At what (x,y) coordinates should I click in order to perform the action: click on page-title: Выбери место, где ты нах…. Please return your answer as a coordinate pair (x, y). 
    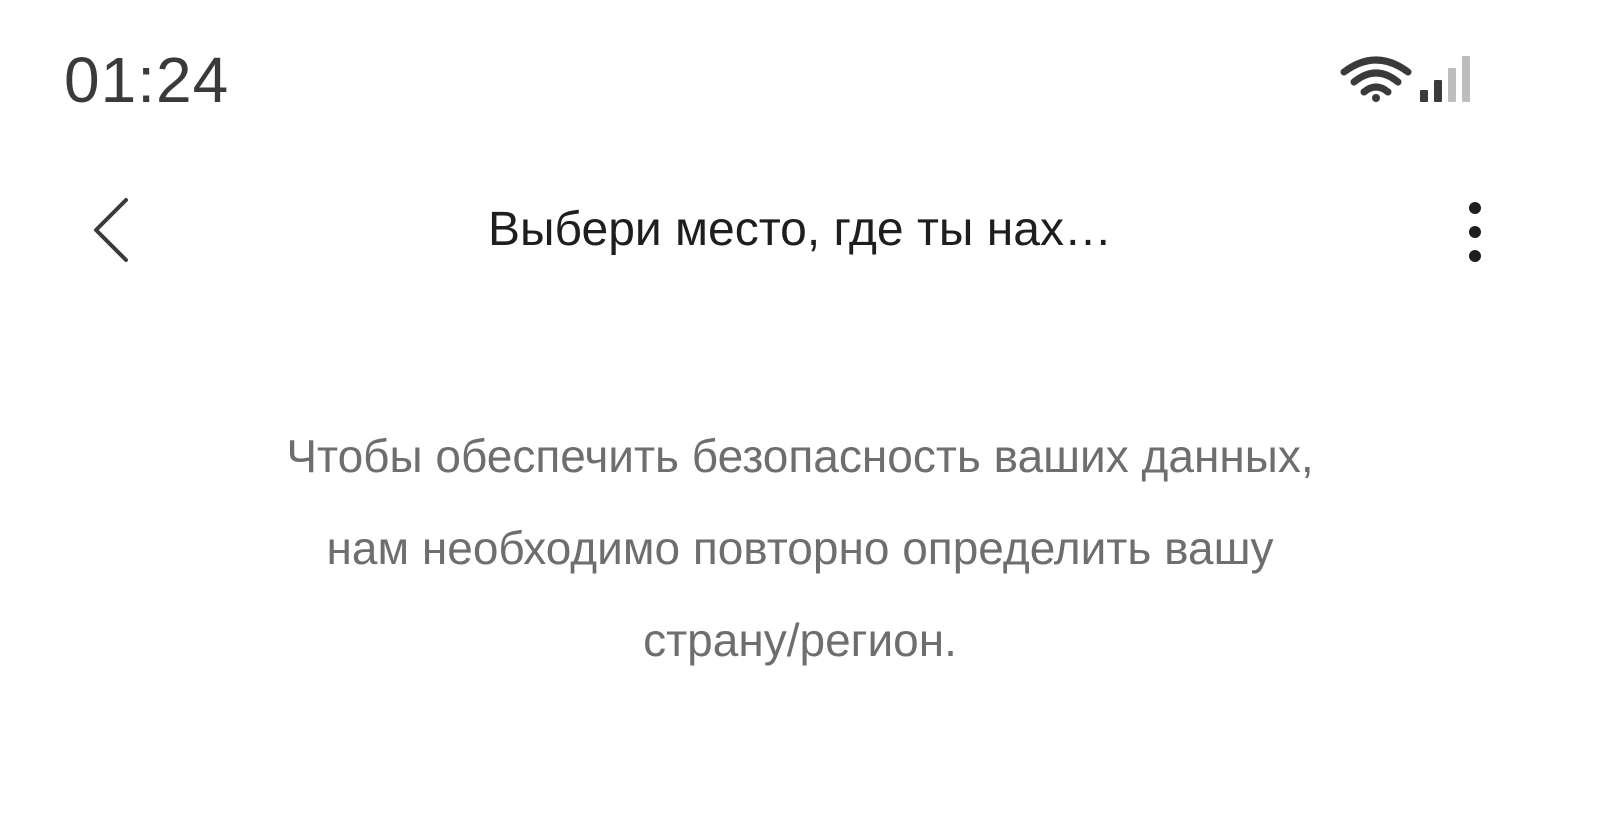
    Looking at the image, I should click on (800, 229).